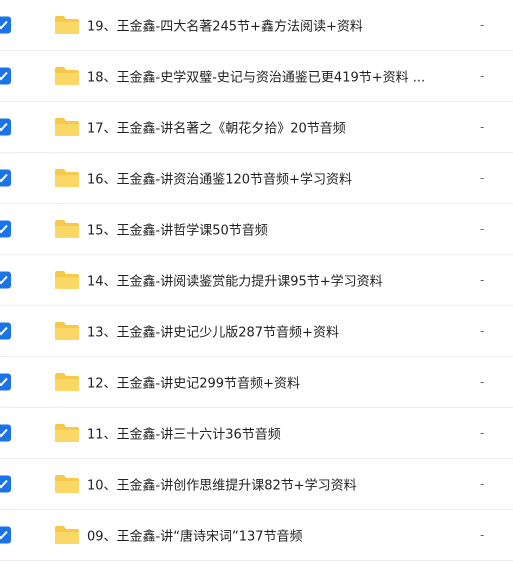 This screenshot has height=568, width=513. What do you see at coordinates (267, 25) in the screenshot?
I see `file-name: 19、王金鑫-四大名著245节+鑫方法阅读+资料` at bounding box center [267, 25].